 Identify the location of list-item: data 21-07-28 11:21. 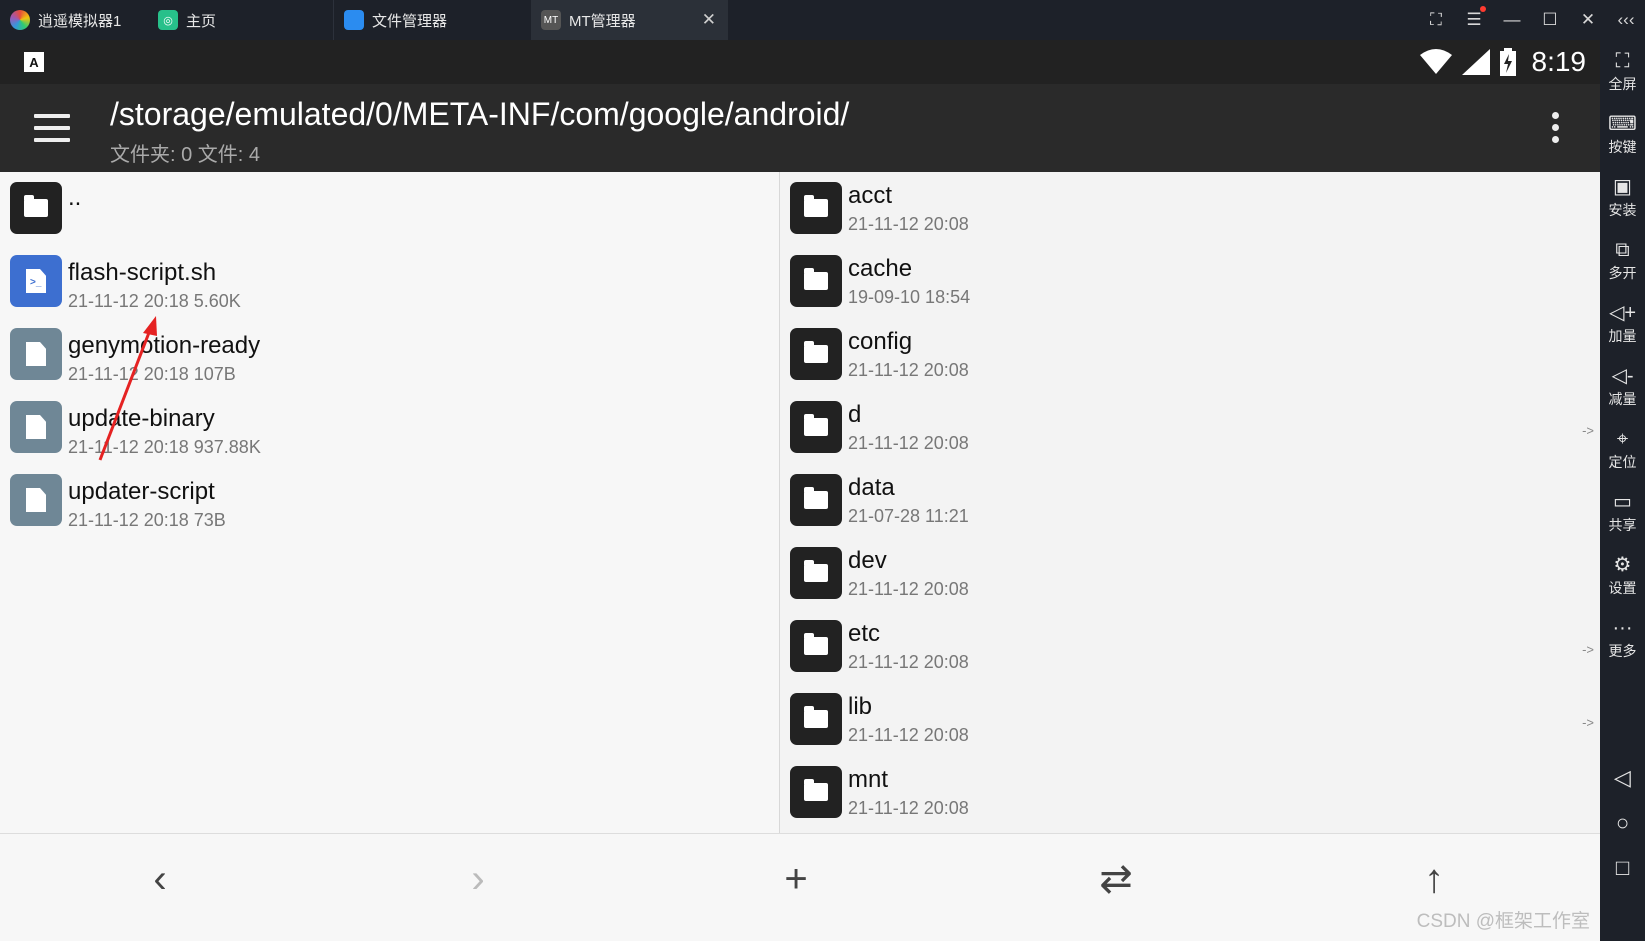
(1190, 500).